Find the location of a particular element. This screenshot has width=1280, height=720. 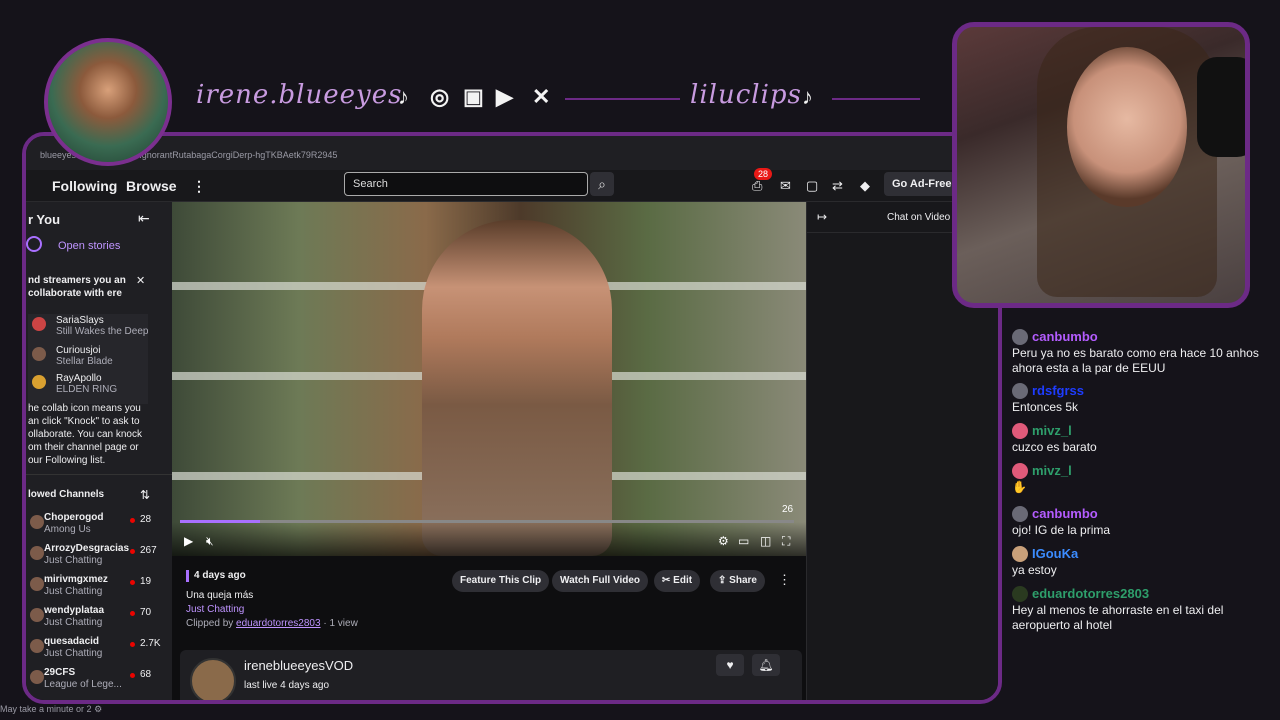

divider is located at coordinates (99, 474).